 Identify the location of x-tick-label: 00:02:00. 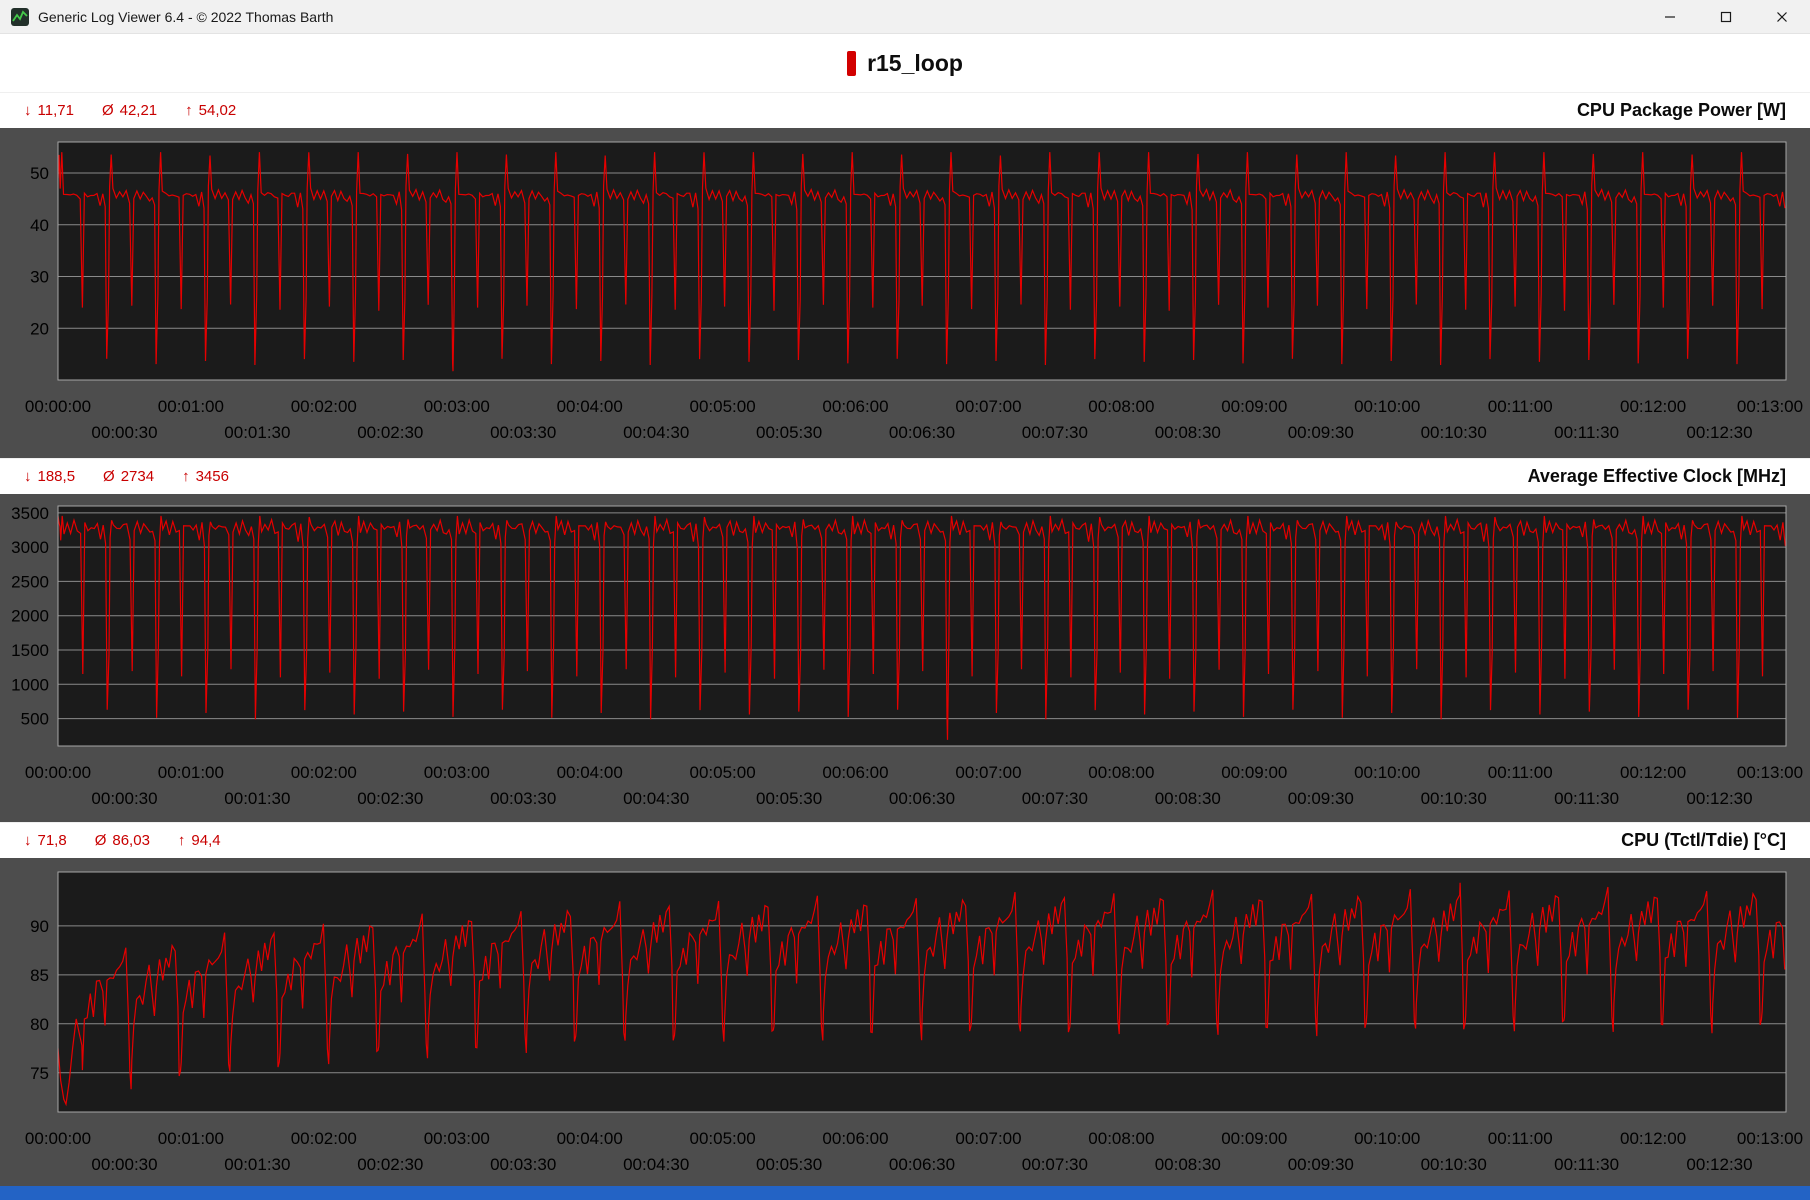
(324, 406).